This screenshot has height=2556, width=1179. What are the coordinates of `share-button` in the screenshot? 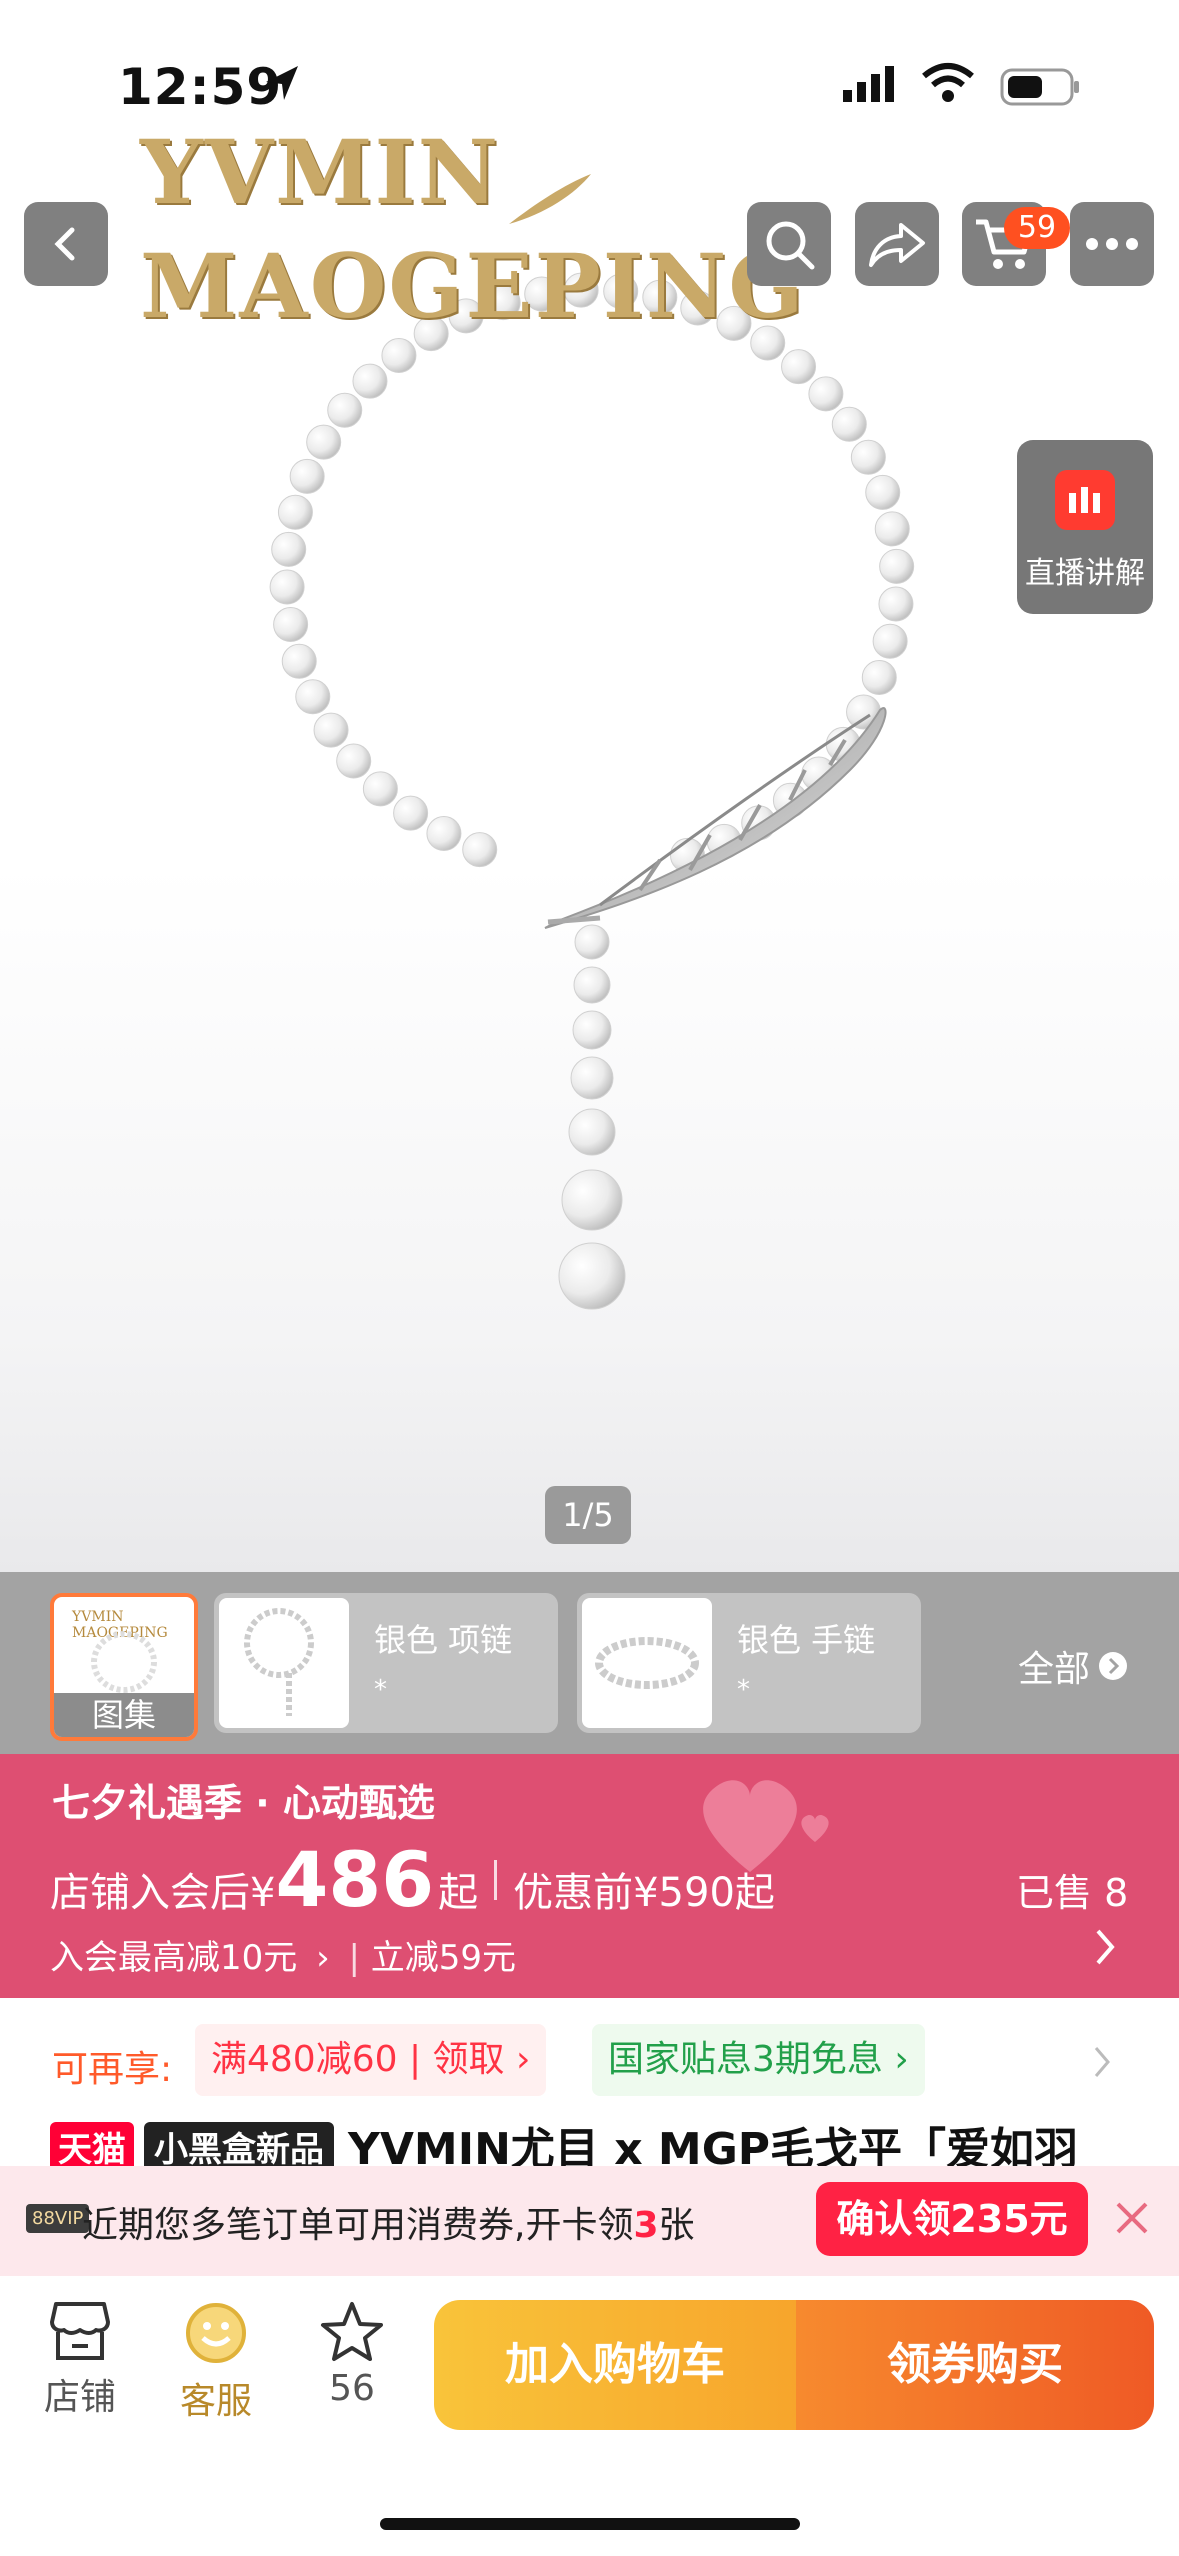 It's located at (897, 244).